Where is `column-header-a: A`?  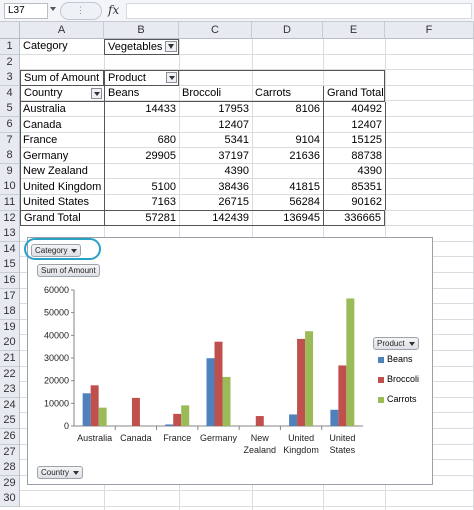
column-header-a: A is located at coordinates (62, 30).